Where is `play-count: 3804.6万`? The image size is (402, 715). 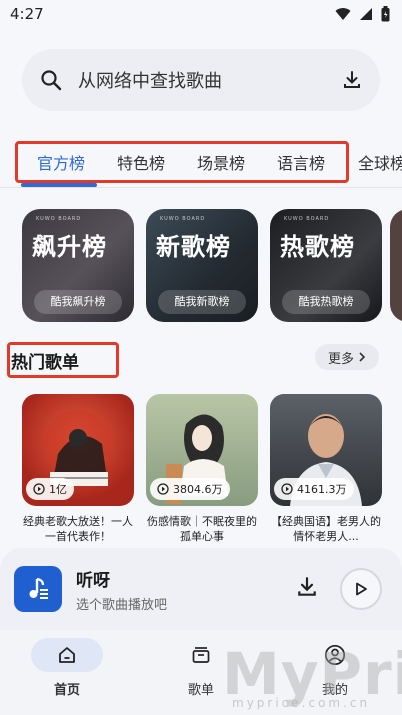
play-count: 3804.6万 is located at coordinates (190, 489).